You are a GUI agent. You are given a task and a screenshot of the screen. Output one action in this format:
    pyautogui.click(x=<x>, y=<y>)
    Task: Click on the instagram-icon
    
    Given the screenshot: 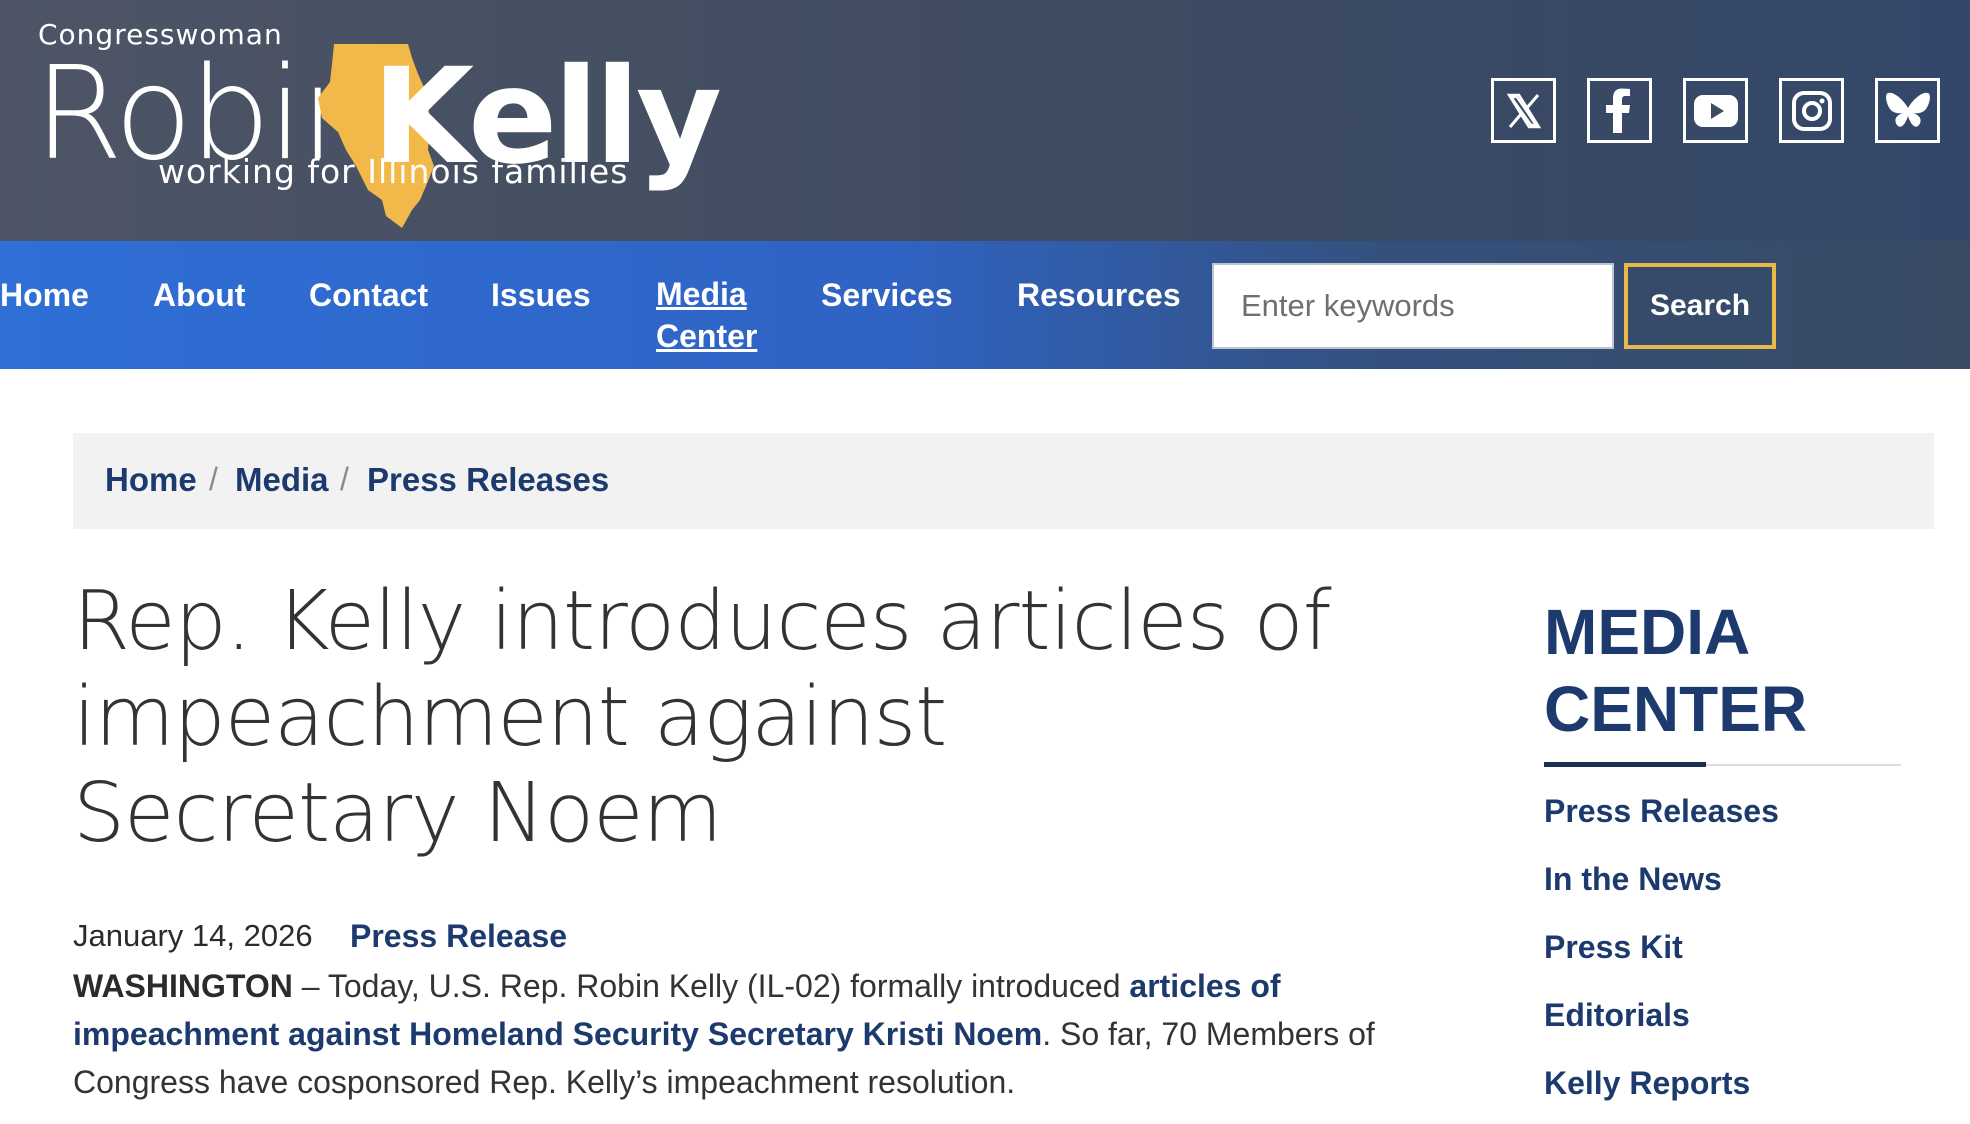 What is the action you would take?
    pyautogui.click(x=1811, y=110)
    